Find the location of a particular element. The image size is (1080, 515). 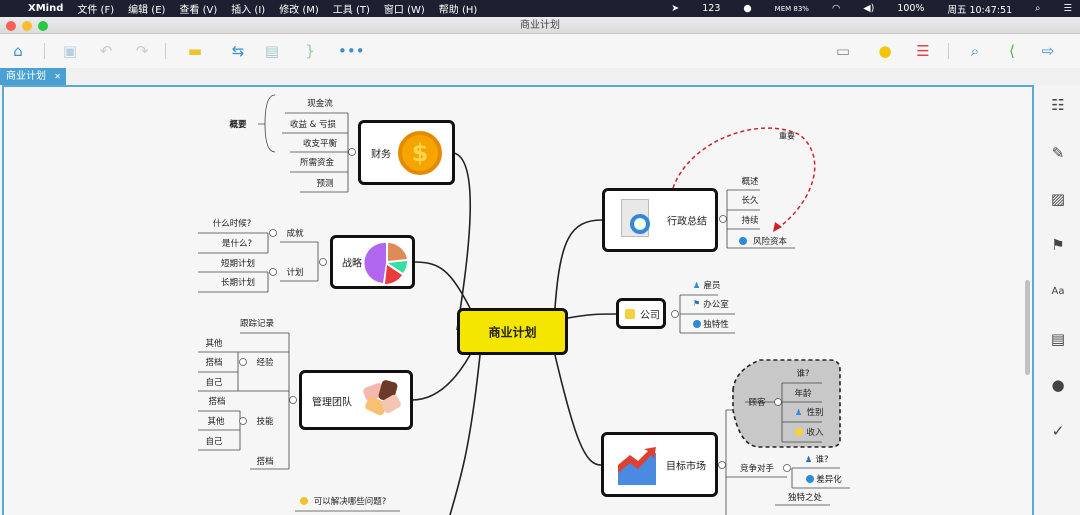

subtopic: 顾客 is located at coordinates (756, 402).